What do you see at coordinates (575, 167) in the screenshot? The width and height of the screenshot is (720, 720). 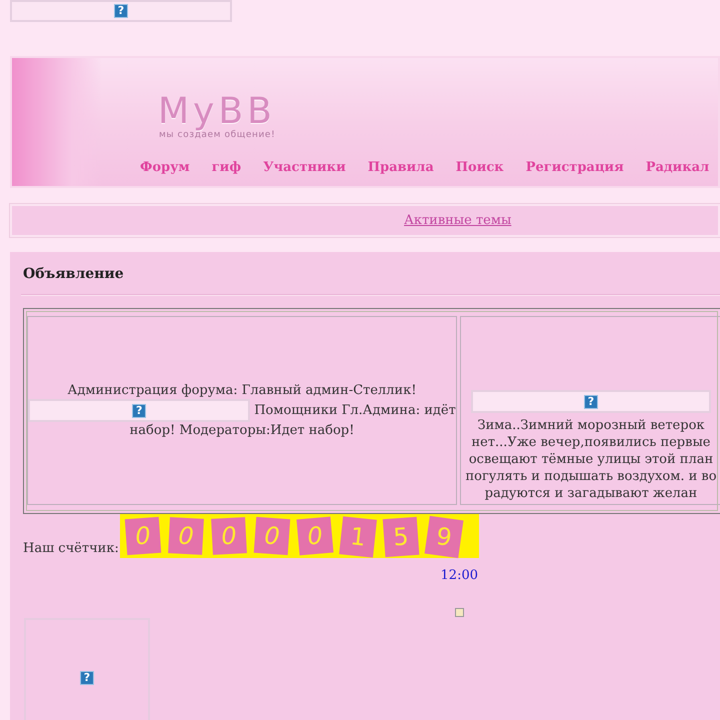 I see `nav-link: Регистрация` at bounding box center [575, 167].